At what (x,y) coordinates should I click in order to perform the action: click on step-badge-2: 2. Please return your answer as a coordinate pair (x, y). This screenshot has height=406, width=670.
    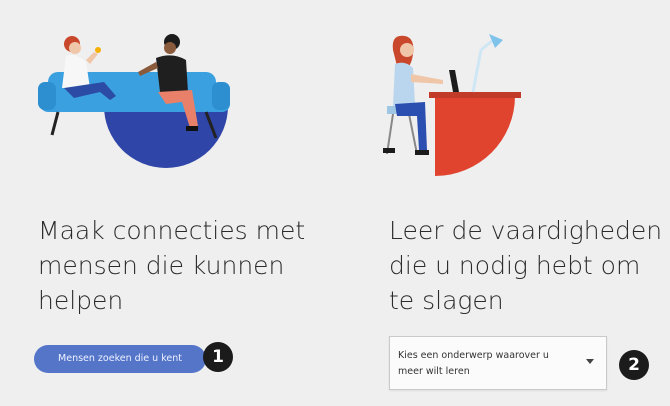
    Looking at the image, I should click on (634, 365).